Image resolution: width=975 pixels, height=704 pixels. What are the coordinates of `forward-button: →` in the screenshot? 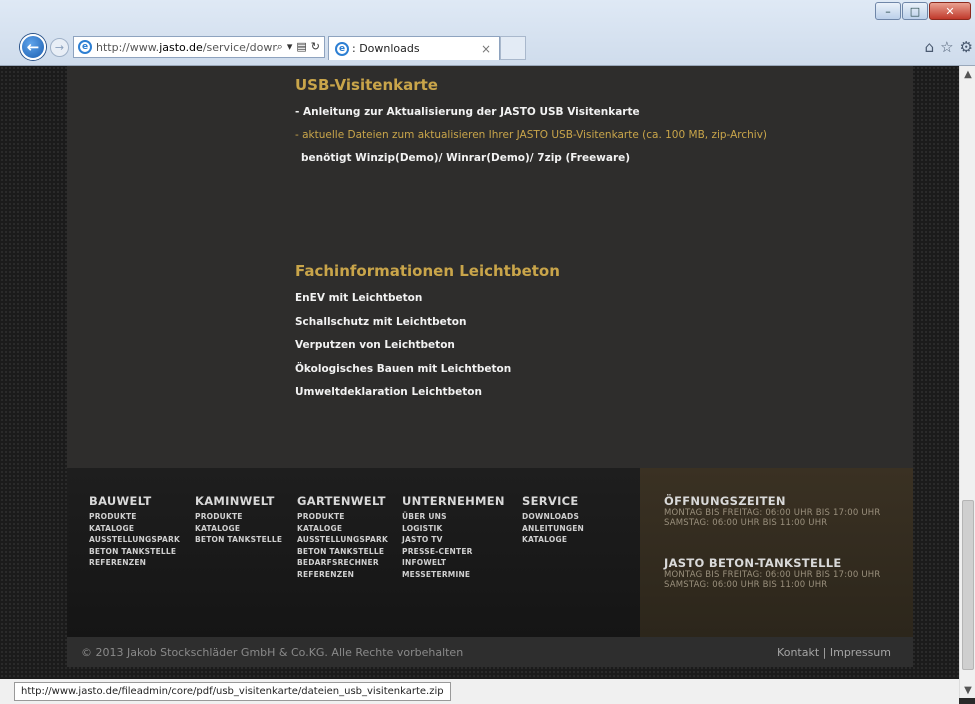 It's located at (59, 47).